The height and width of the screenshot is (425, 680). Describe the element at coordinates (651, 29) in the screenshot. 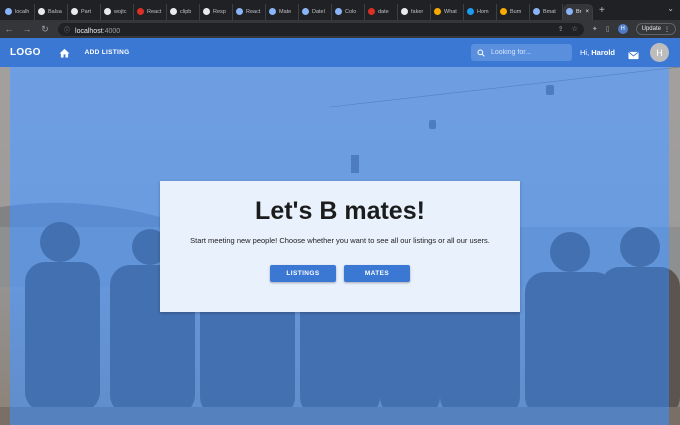

I see `update-label: Update` at that location.